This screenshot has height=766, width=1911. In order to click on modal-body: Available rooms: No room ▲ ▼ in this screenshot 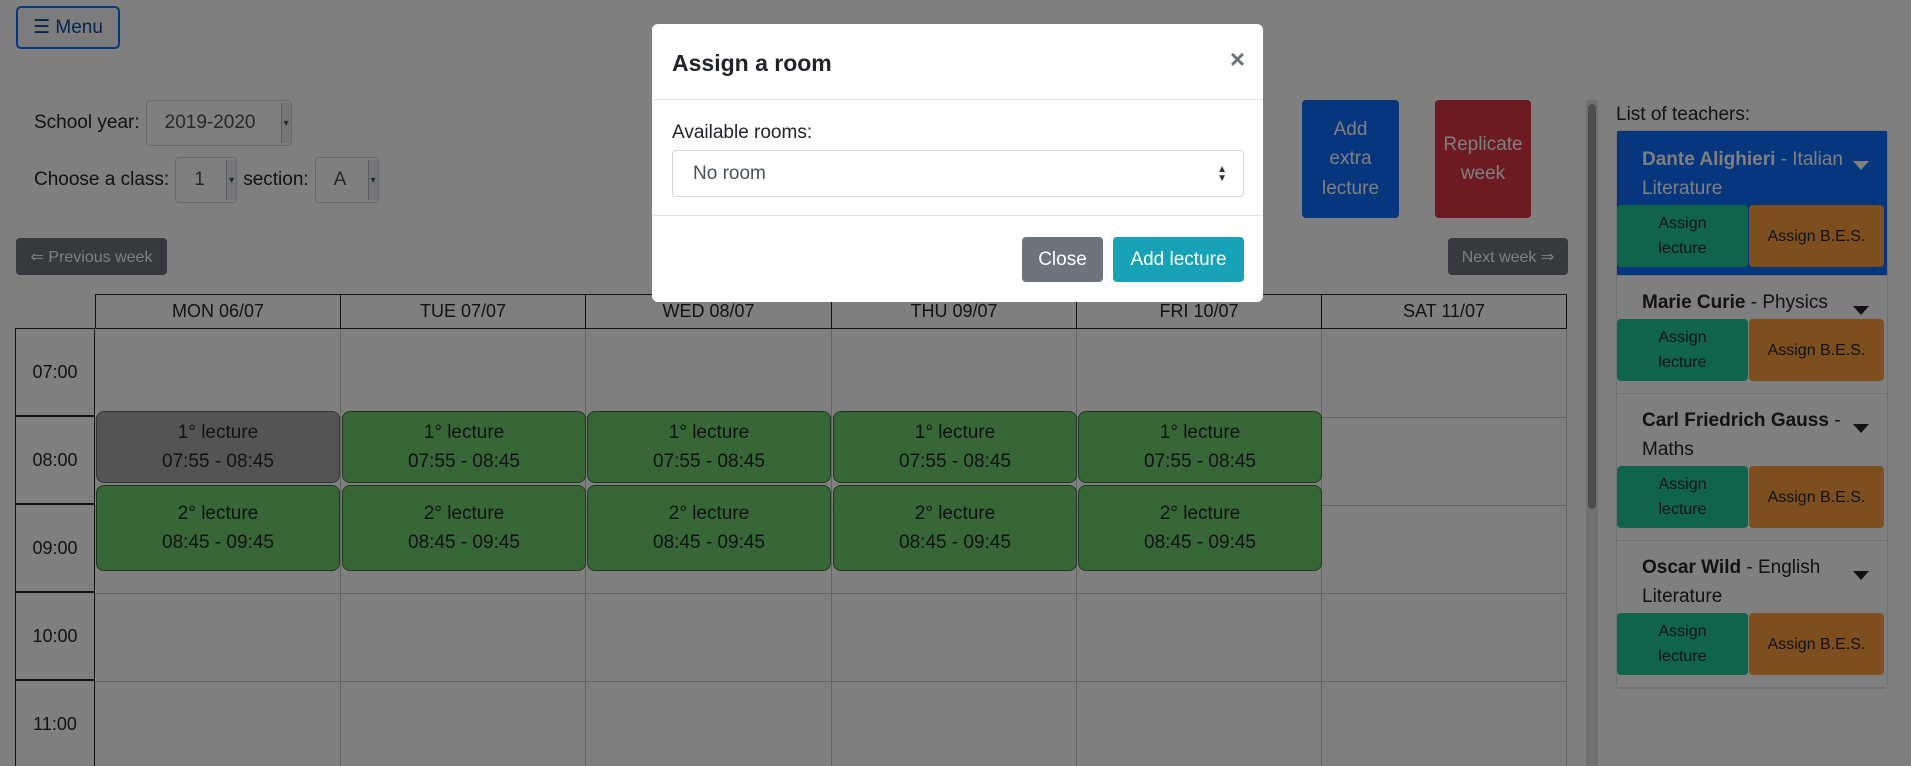, I will do `click(957, 158)`.